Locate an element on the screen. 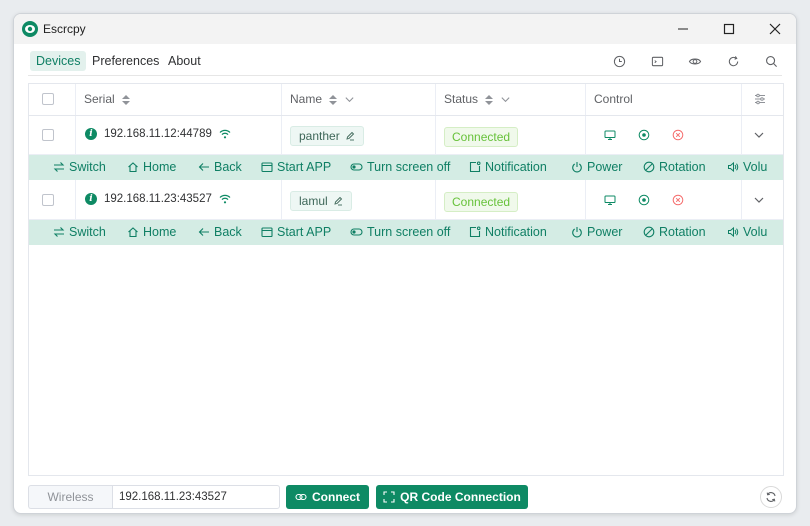 This screenshot has width=810, height=526. volume-icon is located at coordinates (733, 232).